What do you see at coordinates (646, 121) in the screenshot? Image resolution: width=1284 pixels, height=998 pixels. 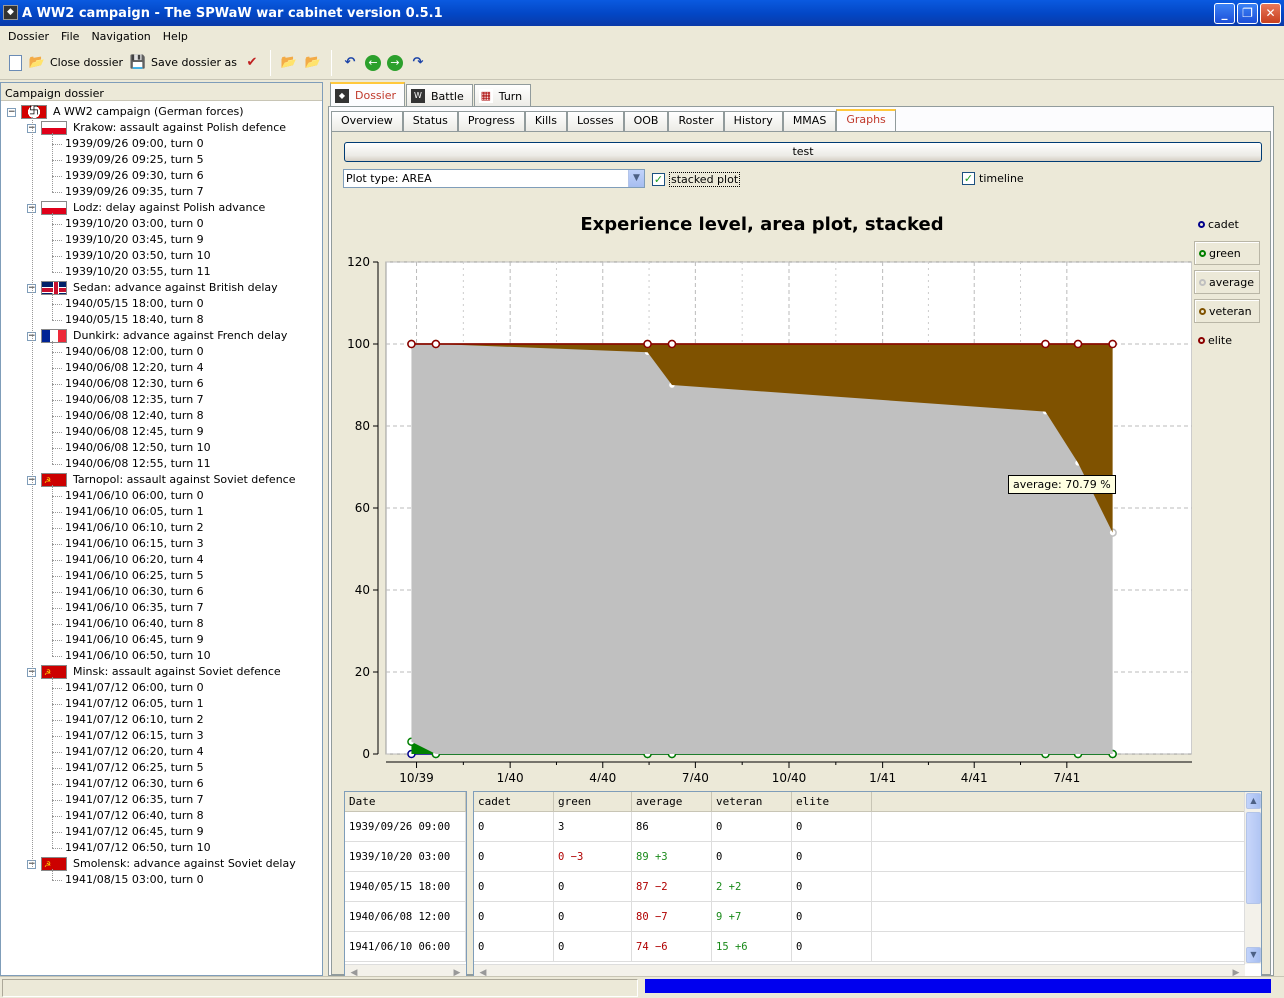 I see `tab-oob: OOB` at bounding box center [646, 121].